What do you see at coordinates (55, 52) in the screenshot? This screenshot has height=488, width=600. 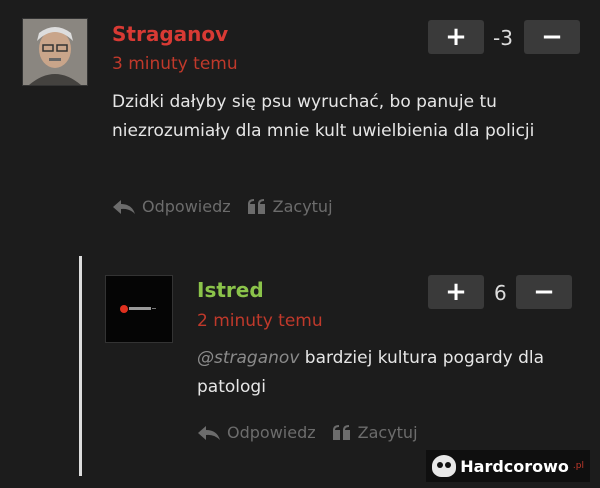 I see `avatar-straganov` at bounding box center [55, 52].